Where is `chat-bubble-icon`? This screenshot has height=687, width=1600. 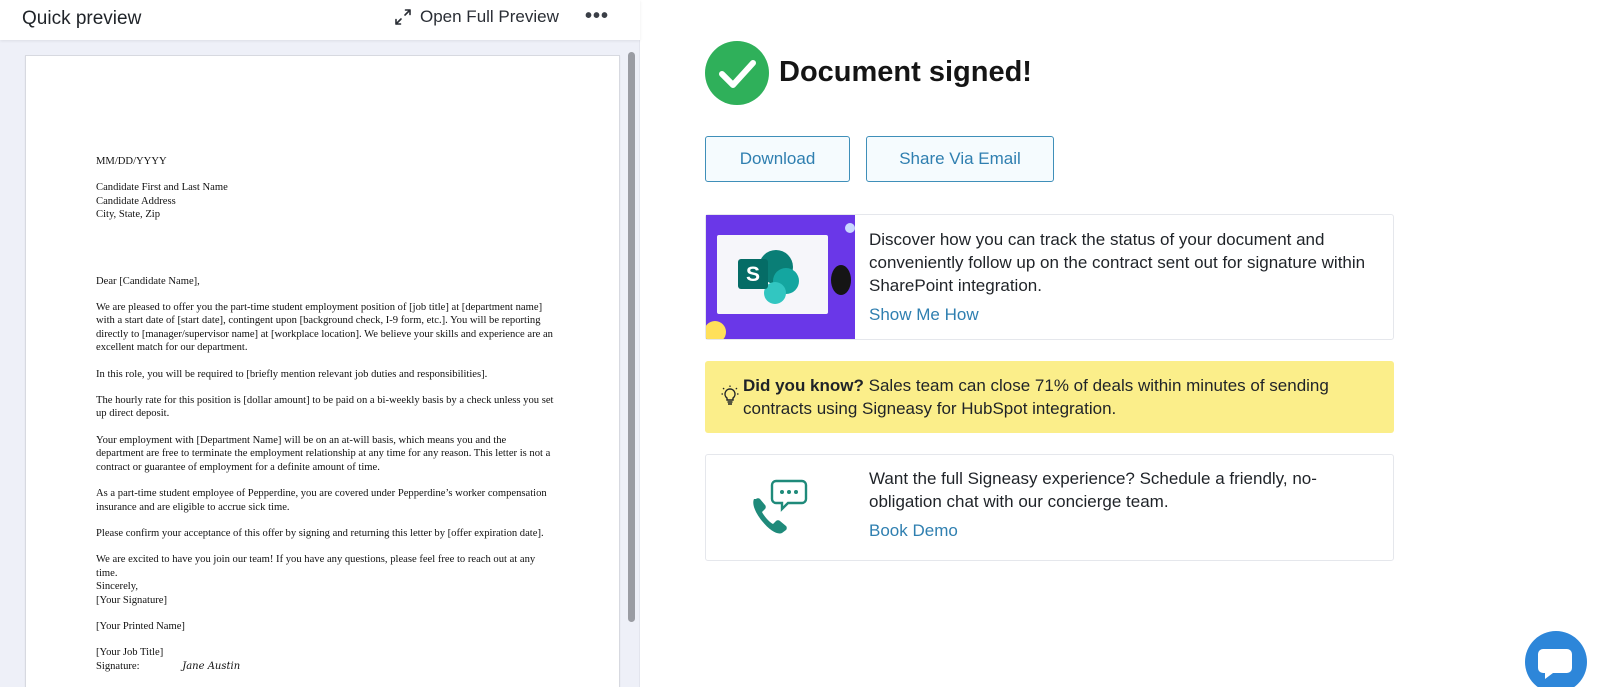
chat-bubble-icon is located at coordinates (1555, 664).